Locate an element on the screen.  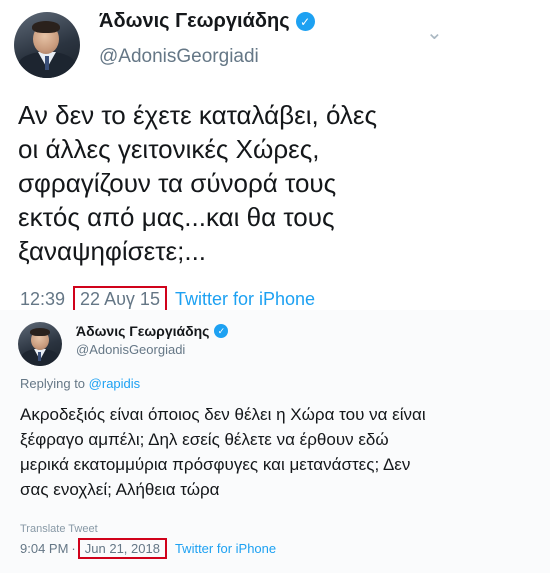
tweet-time: 12:39 is located at coordinates (42, 299).